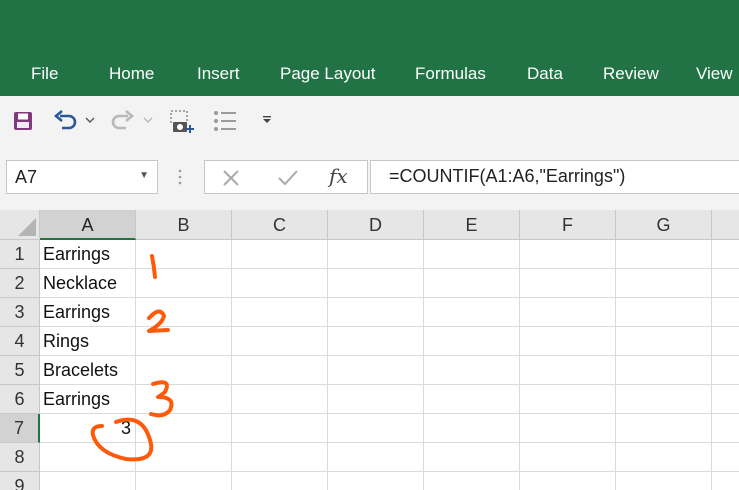 The image size is (739, 490). Describe the element at coordinates (88, 341) in the screenshot. I see `cell-a4: Rings` at that location.